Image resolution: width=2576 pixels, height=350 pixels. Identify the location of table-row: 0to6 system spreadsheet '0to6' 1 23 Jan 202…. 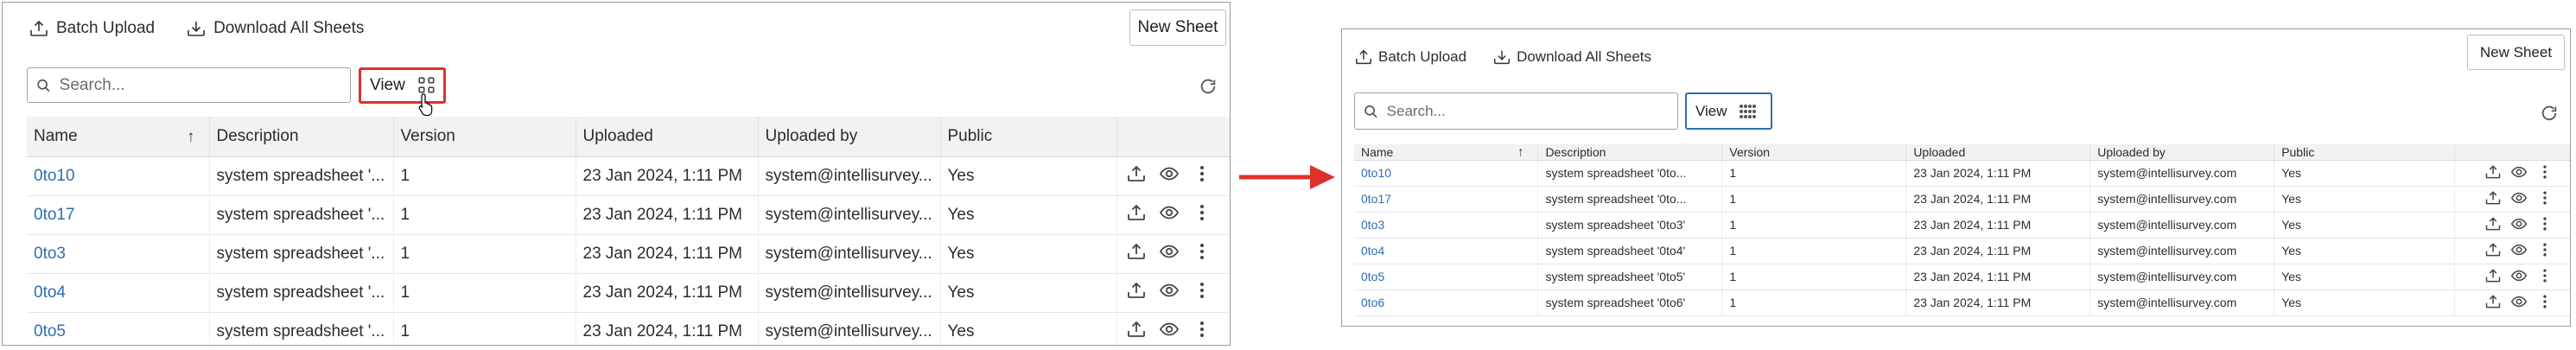
(1962, 303).